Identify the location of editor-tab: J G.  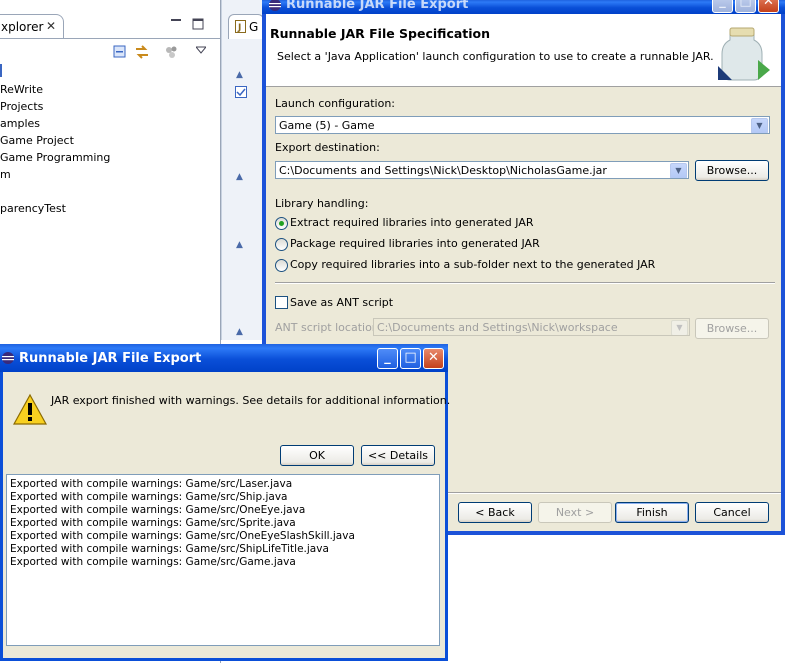
(246, 26).